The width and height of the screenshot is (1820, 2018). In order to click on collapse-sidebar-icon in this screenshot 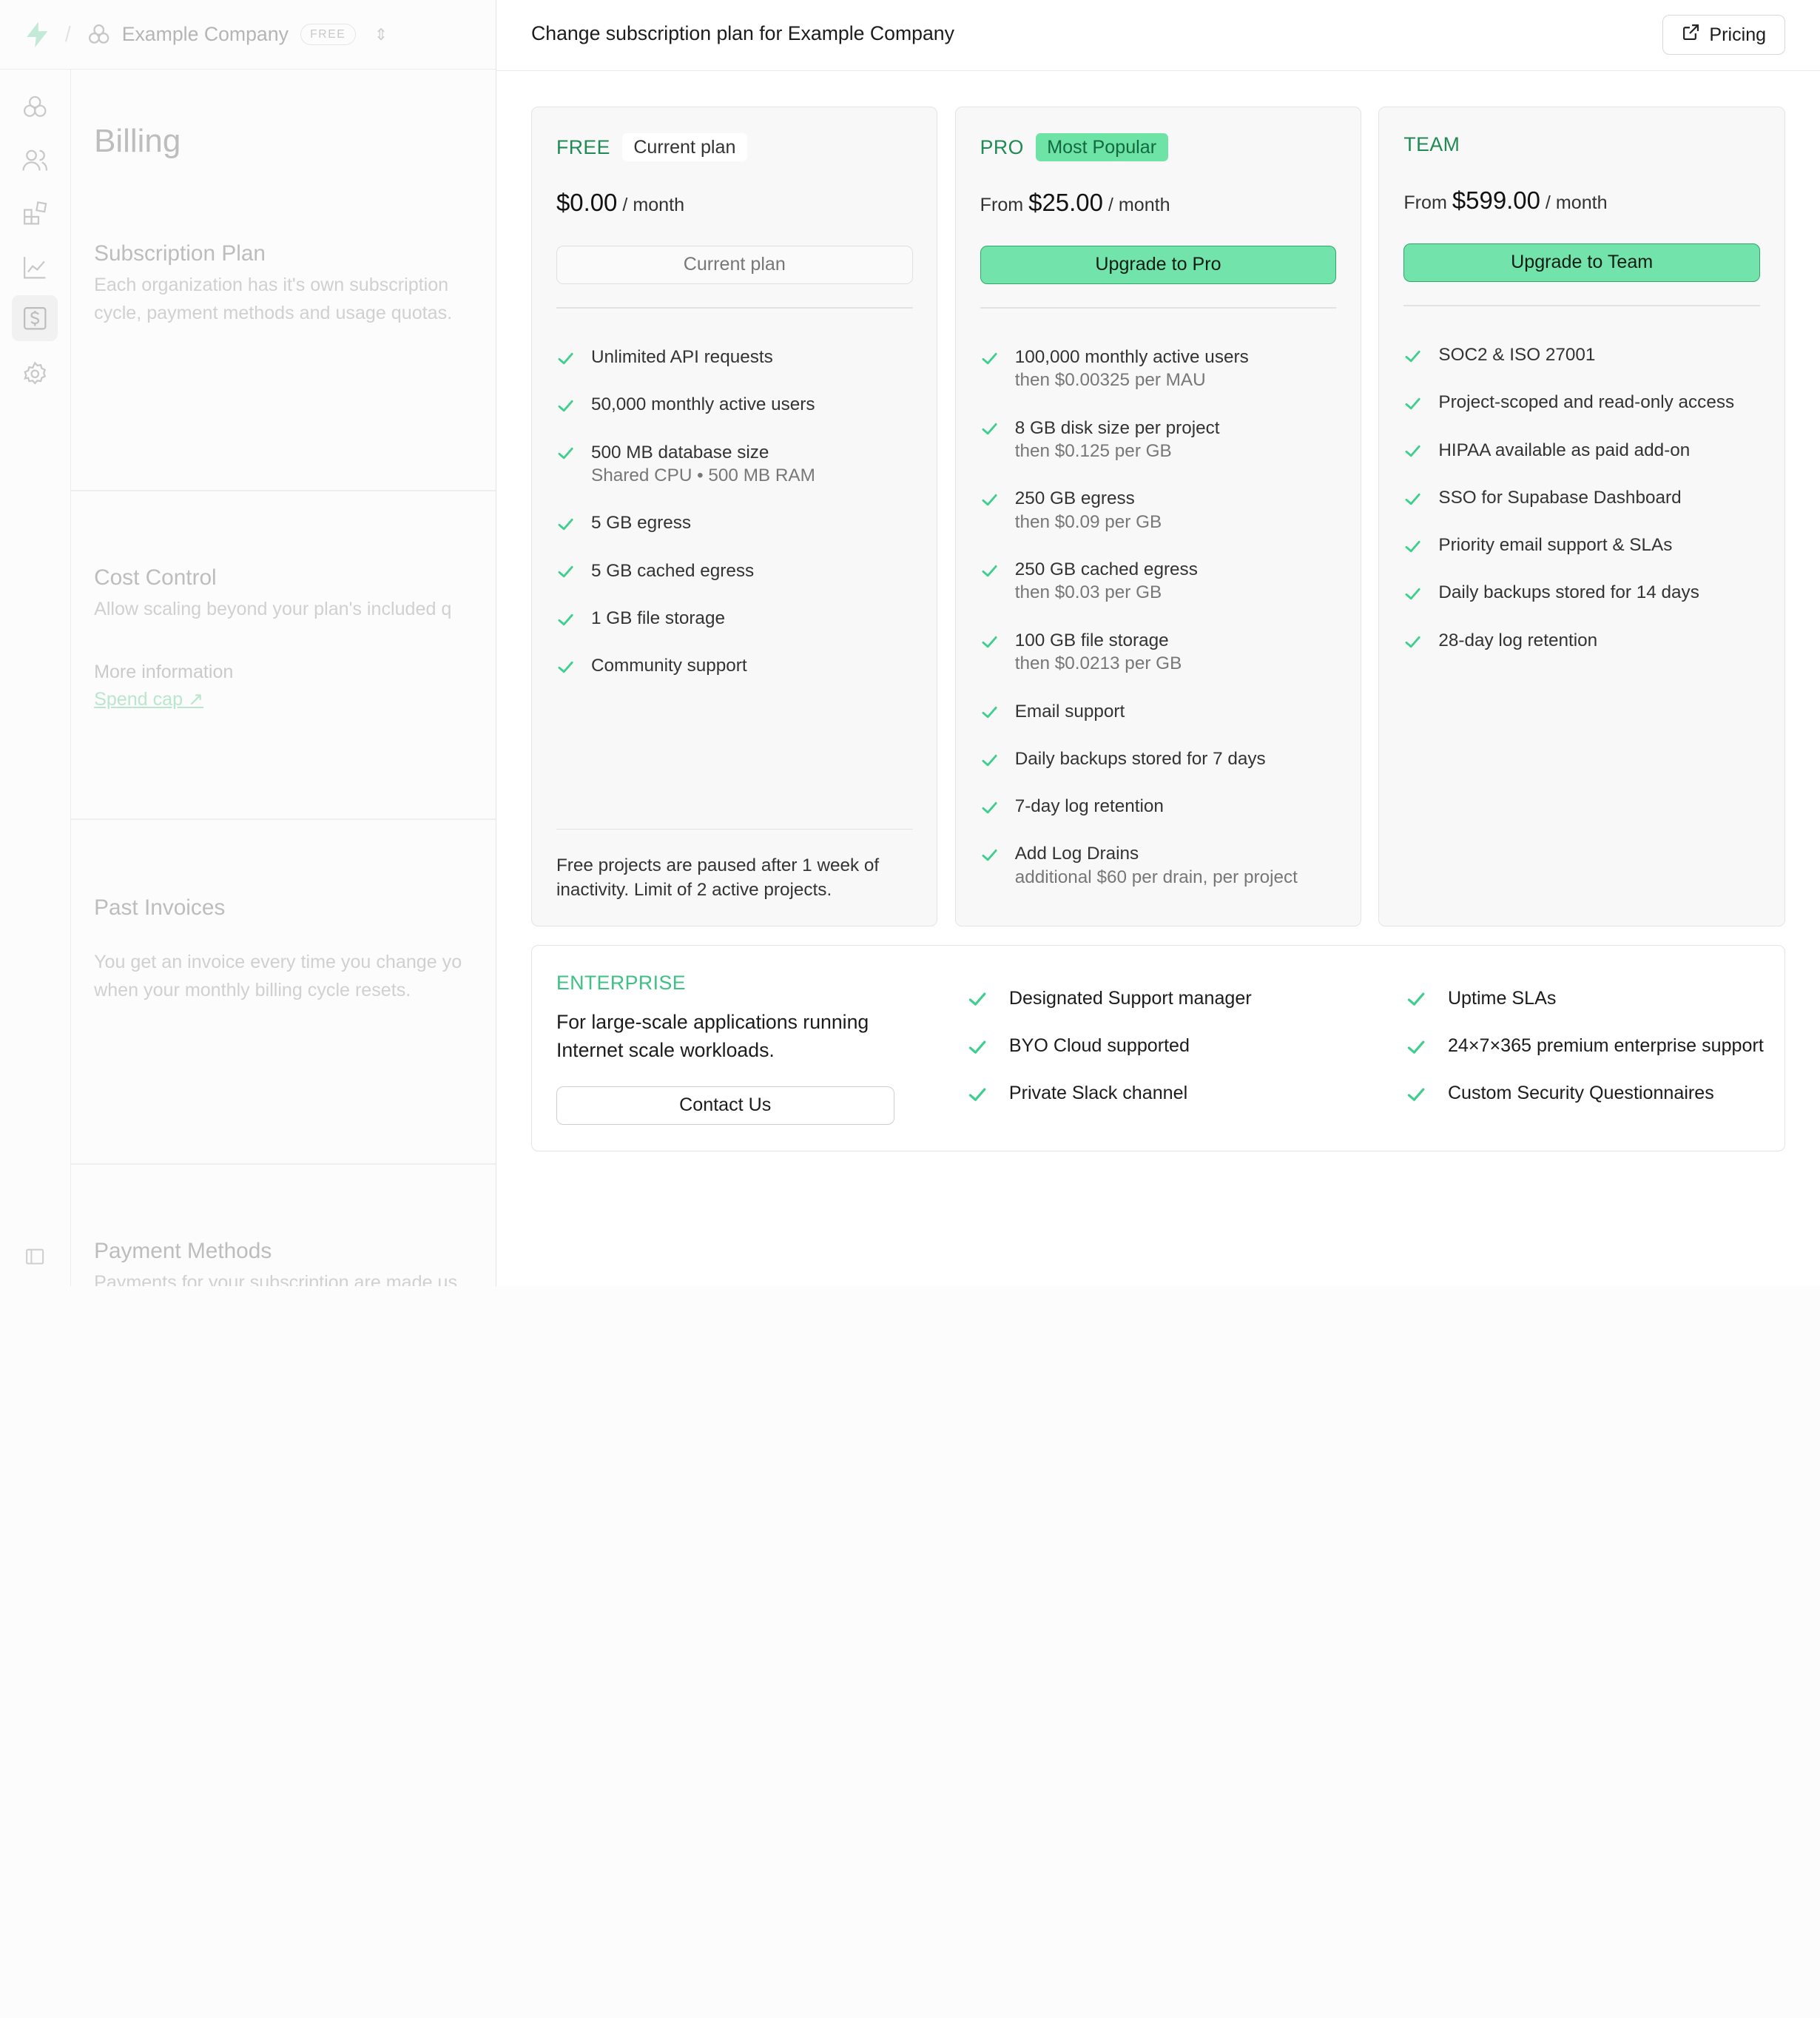, I will do `click(35, 1256)`.